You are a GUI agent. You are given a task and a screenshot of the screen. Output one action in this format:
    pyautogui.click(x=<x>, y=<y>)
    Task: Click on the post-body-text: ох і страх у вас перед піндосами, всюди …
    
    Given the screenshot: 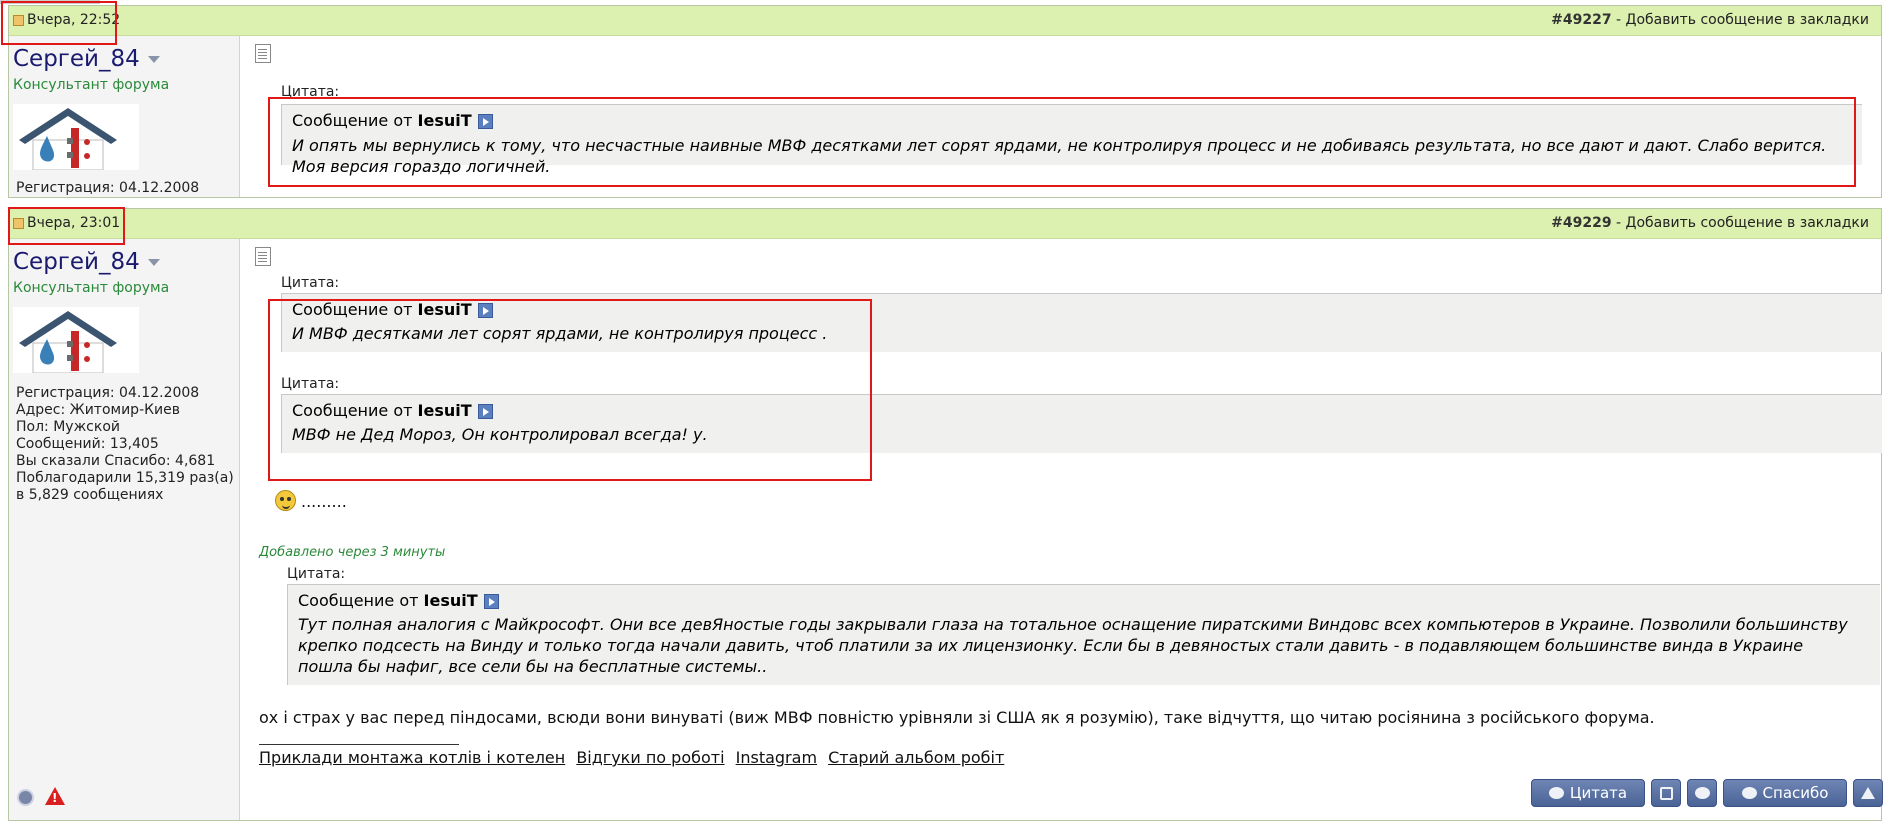 What is the action you would take?
    pyautogui.click(x=957, y=717)
    